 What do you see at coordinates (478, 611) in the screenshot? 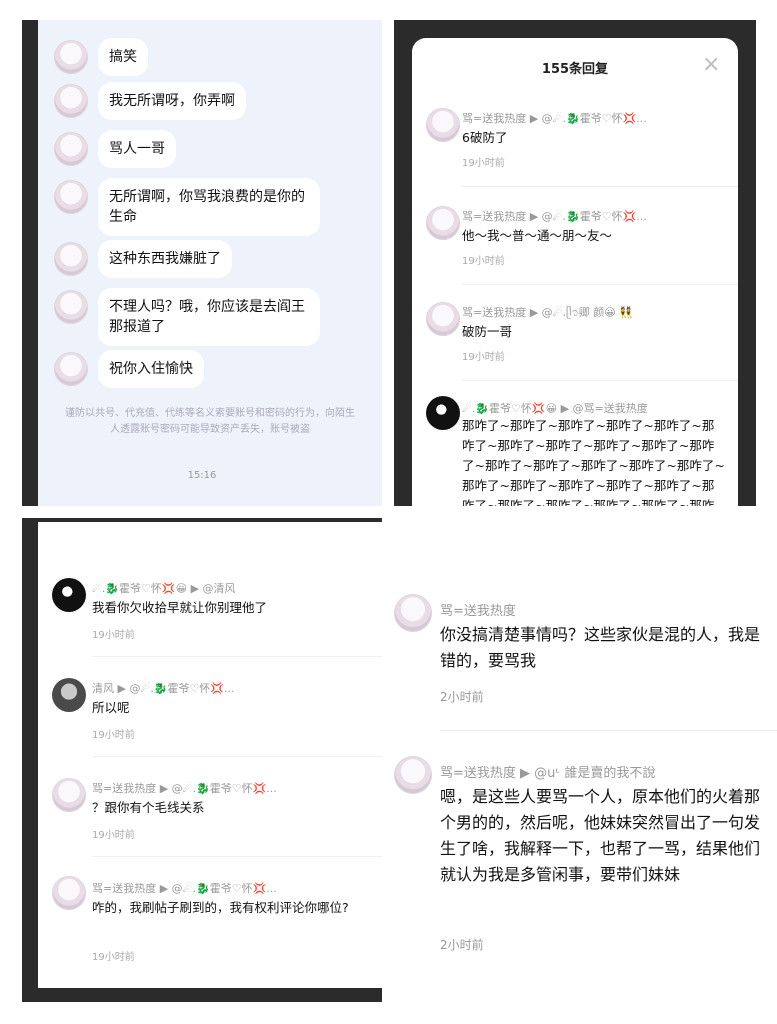
I see `comment-meta: 骂=送我热度` at bounding box center [478, 611].